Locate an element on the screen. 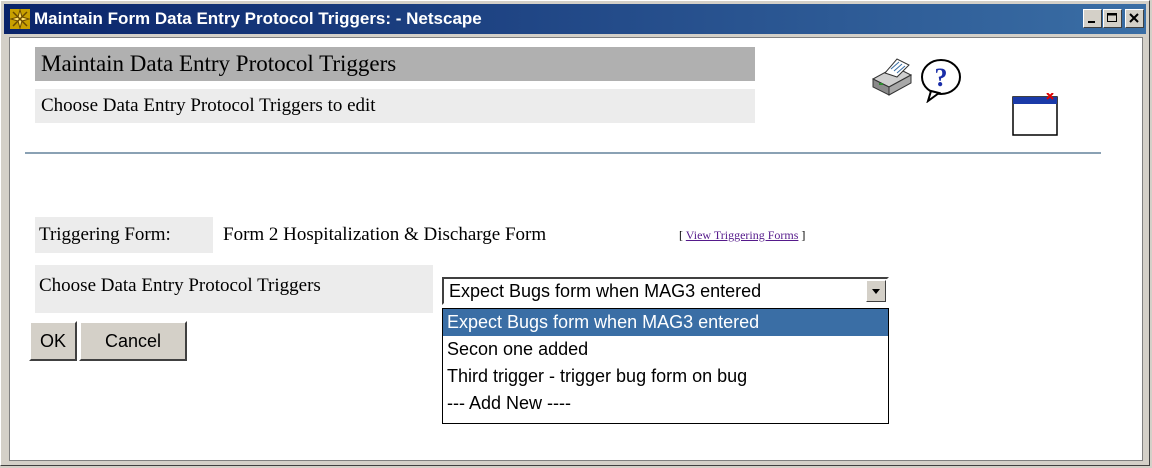 The image size is (1152, 468). help-icon: ? is located at coordinates (941, 82).